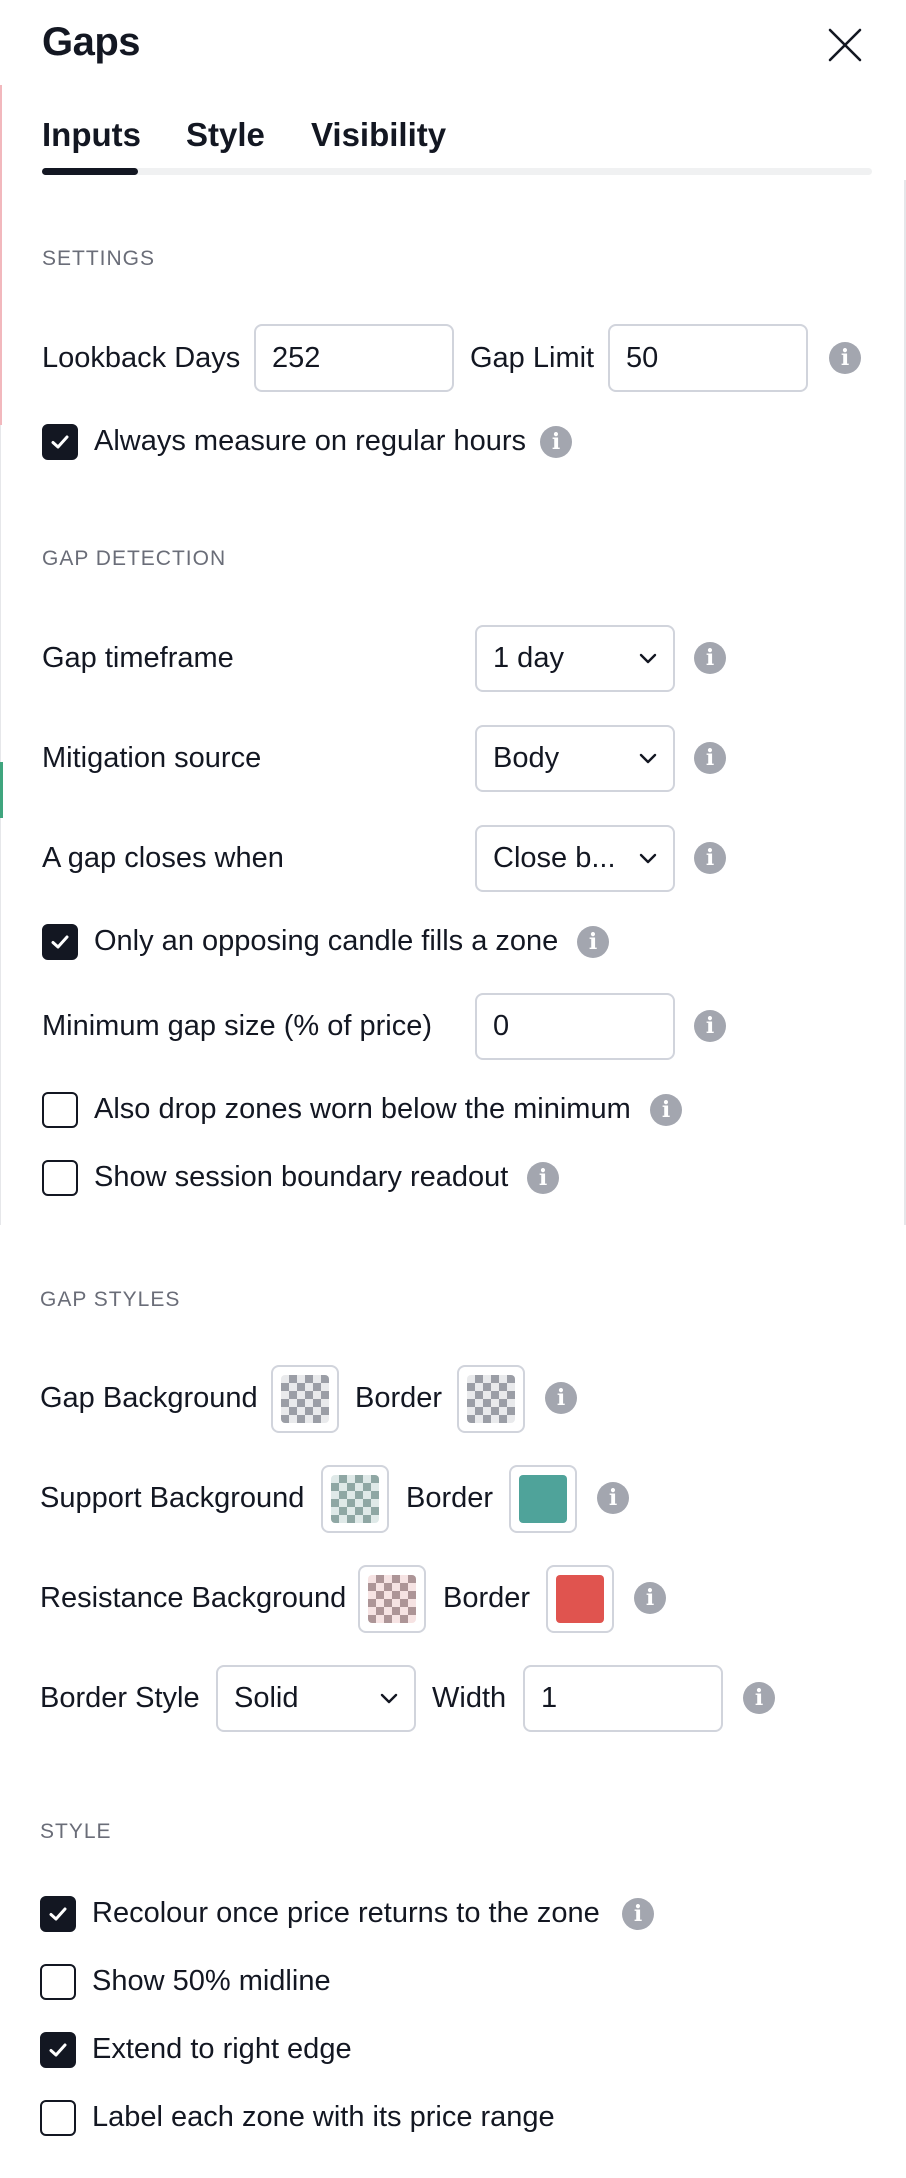 Image resolution: width=906 pixels, height=2178 pixels. I want to click on gap-limit-value, so click(708, 358).